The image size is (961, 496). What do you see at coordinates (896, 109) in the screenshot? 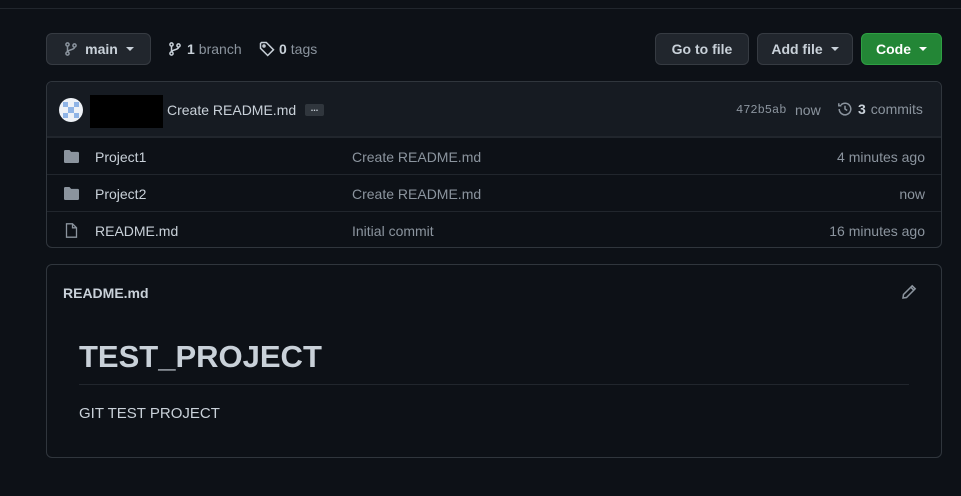
I see `commit-label: commits` at bounding box center [896, 109].